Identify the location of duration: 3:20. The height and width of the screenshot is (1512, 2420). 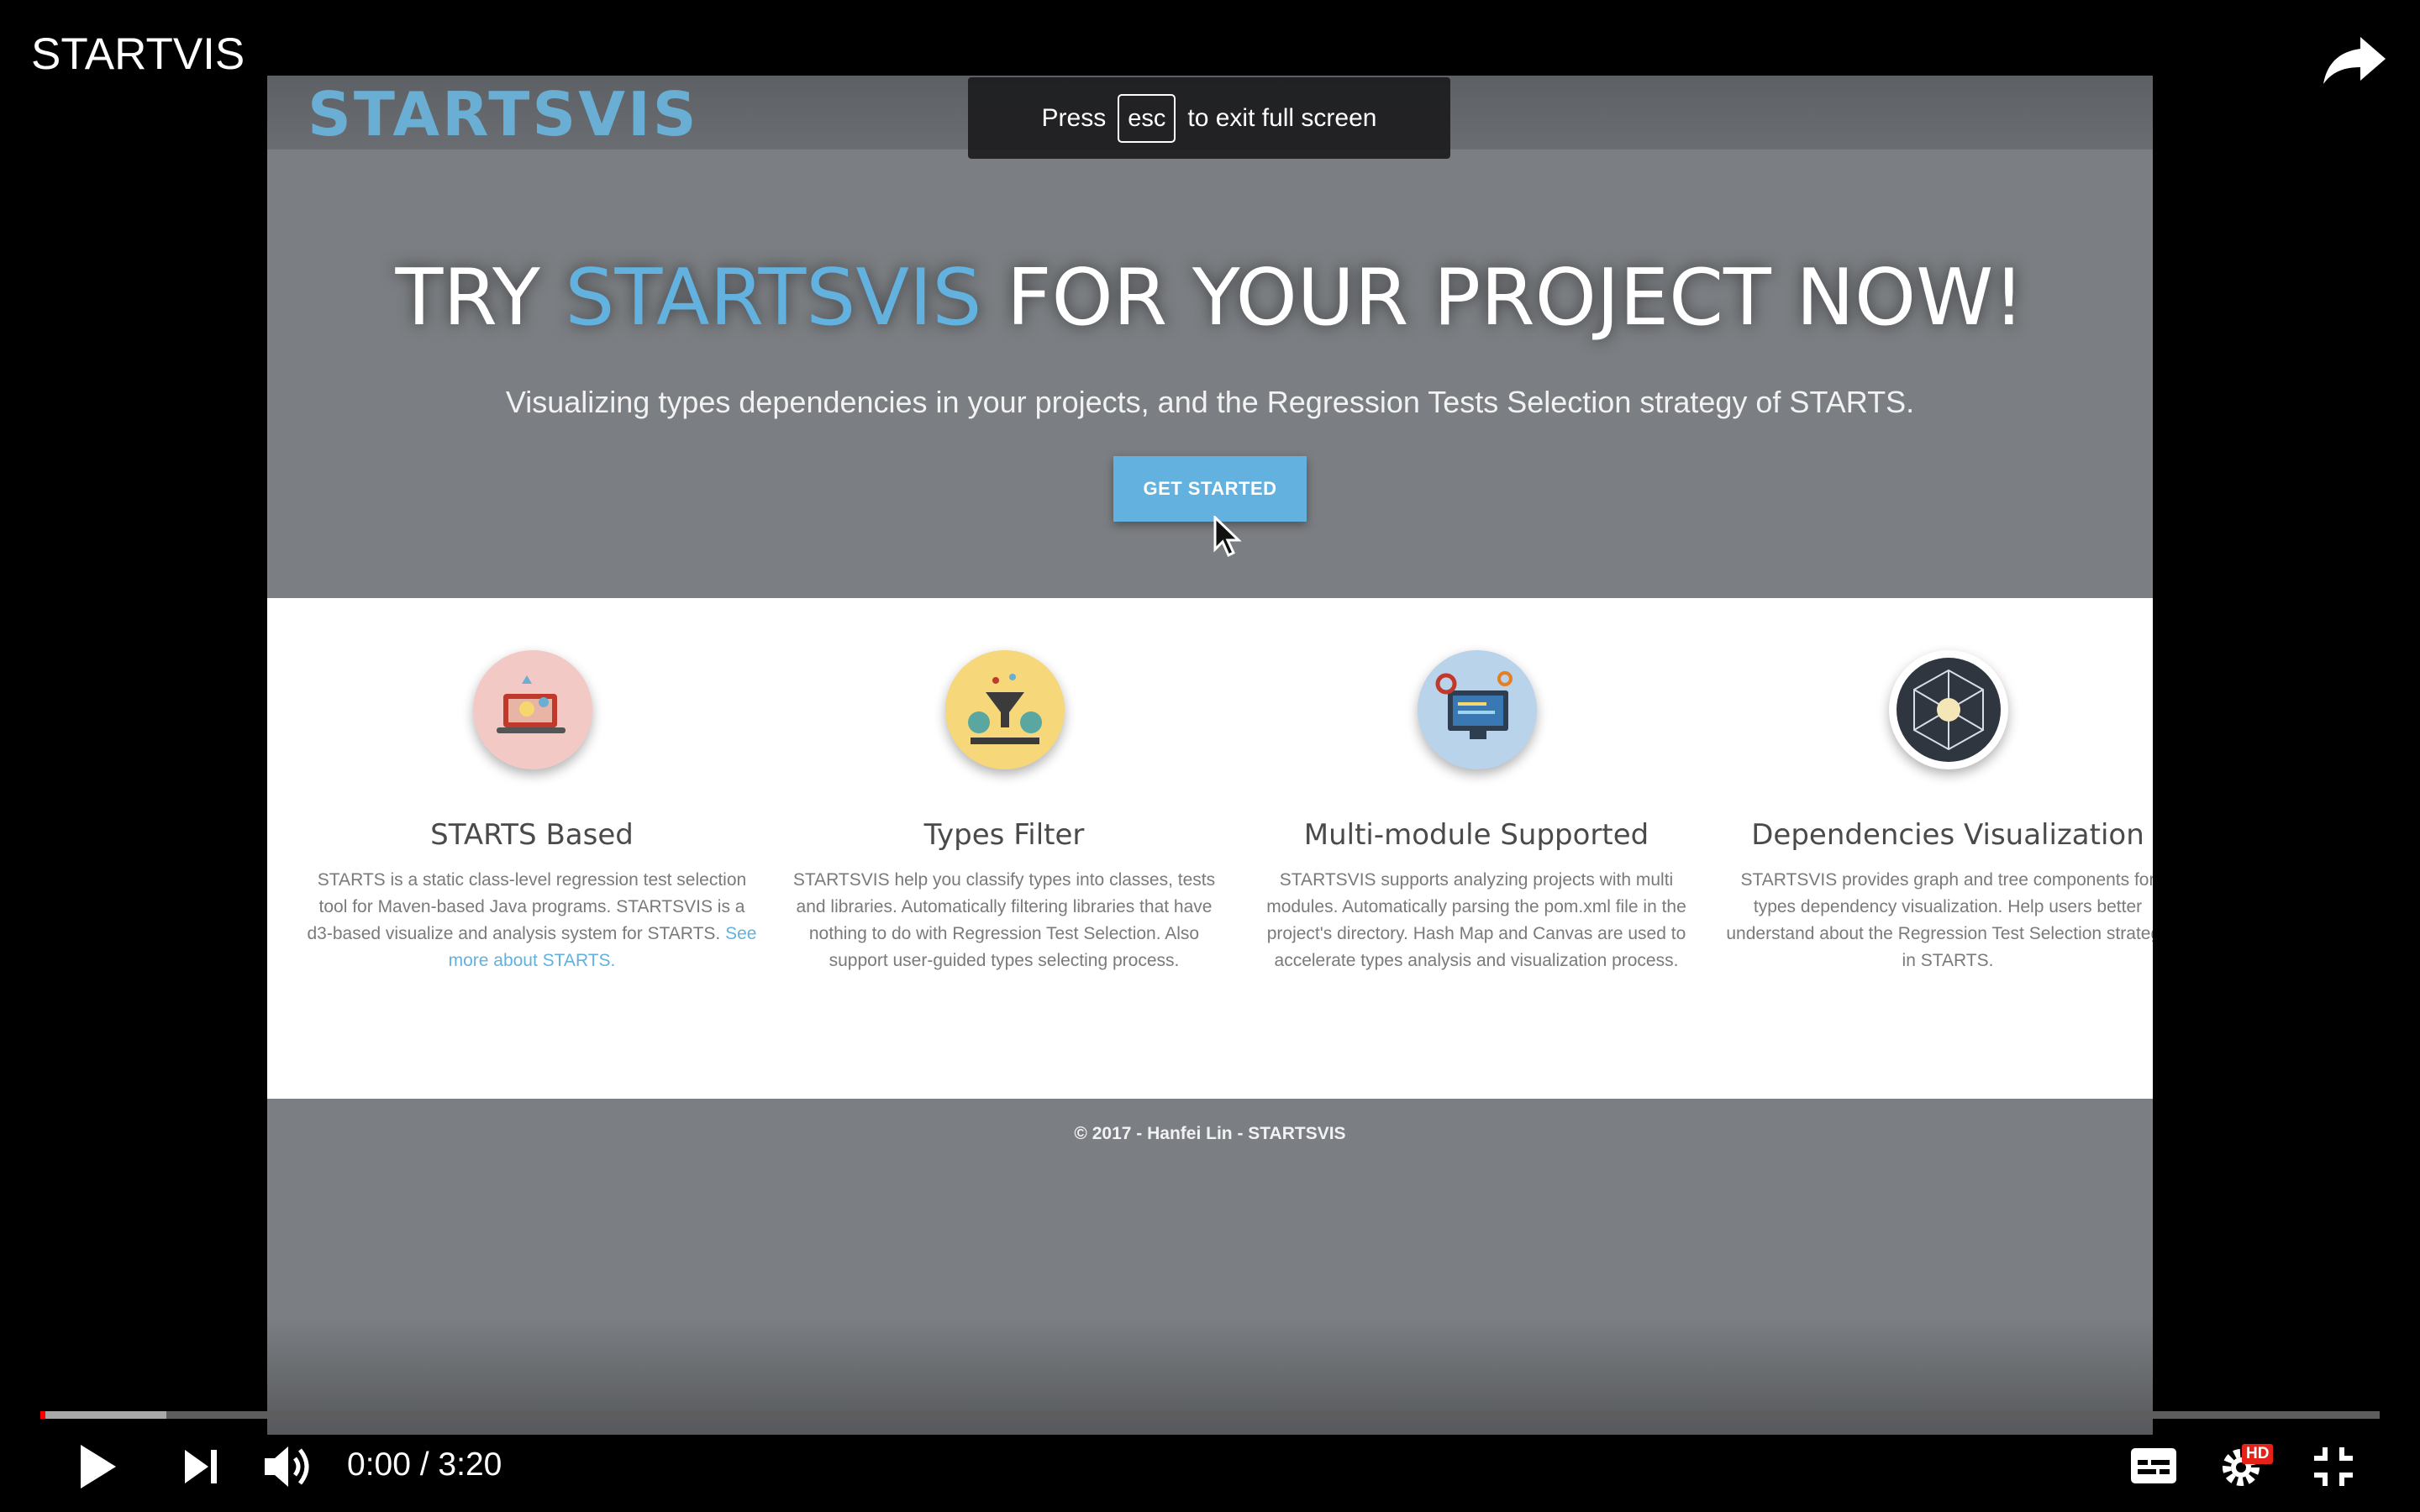
(470, 1464).